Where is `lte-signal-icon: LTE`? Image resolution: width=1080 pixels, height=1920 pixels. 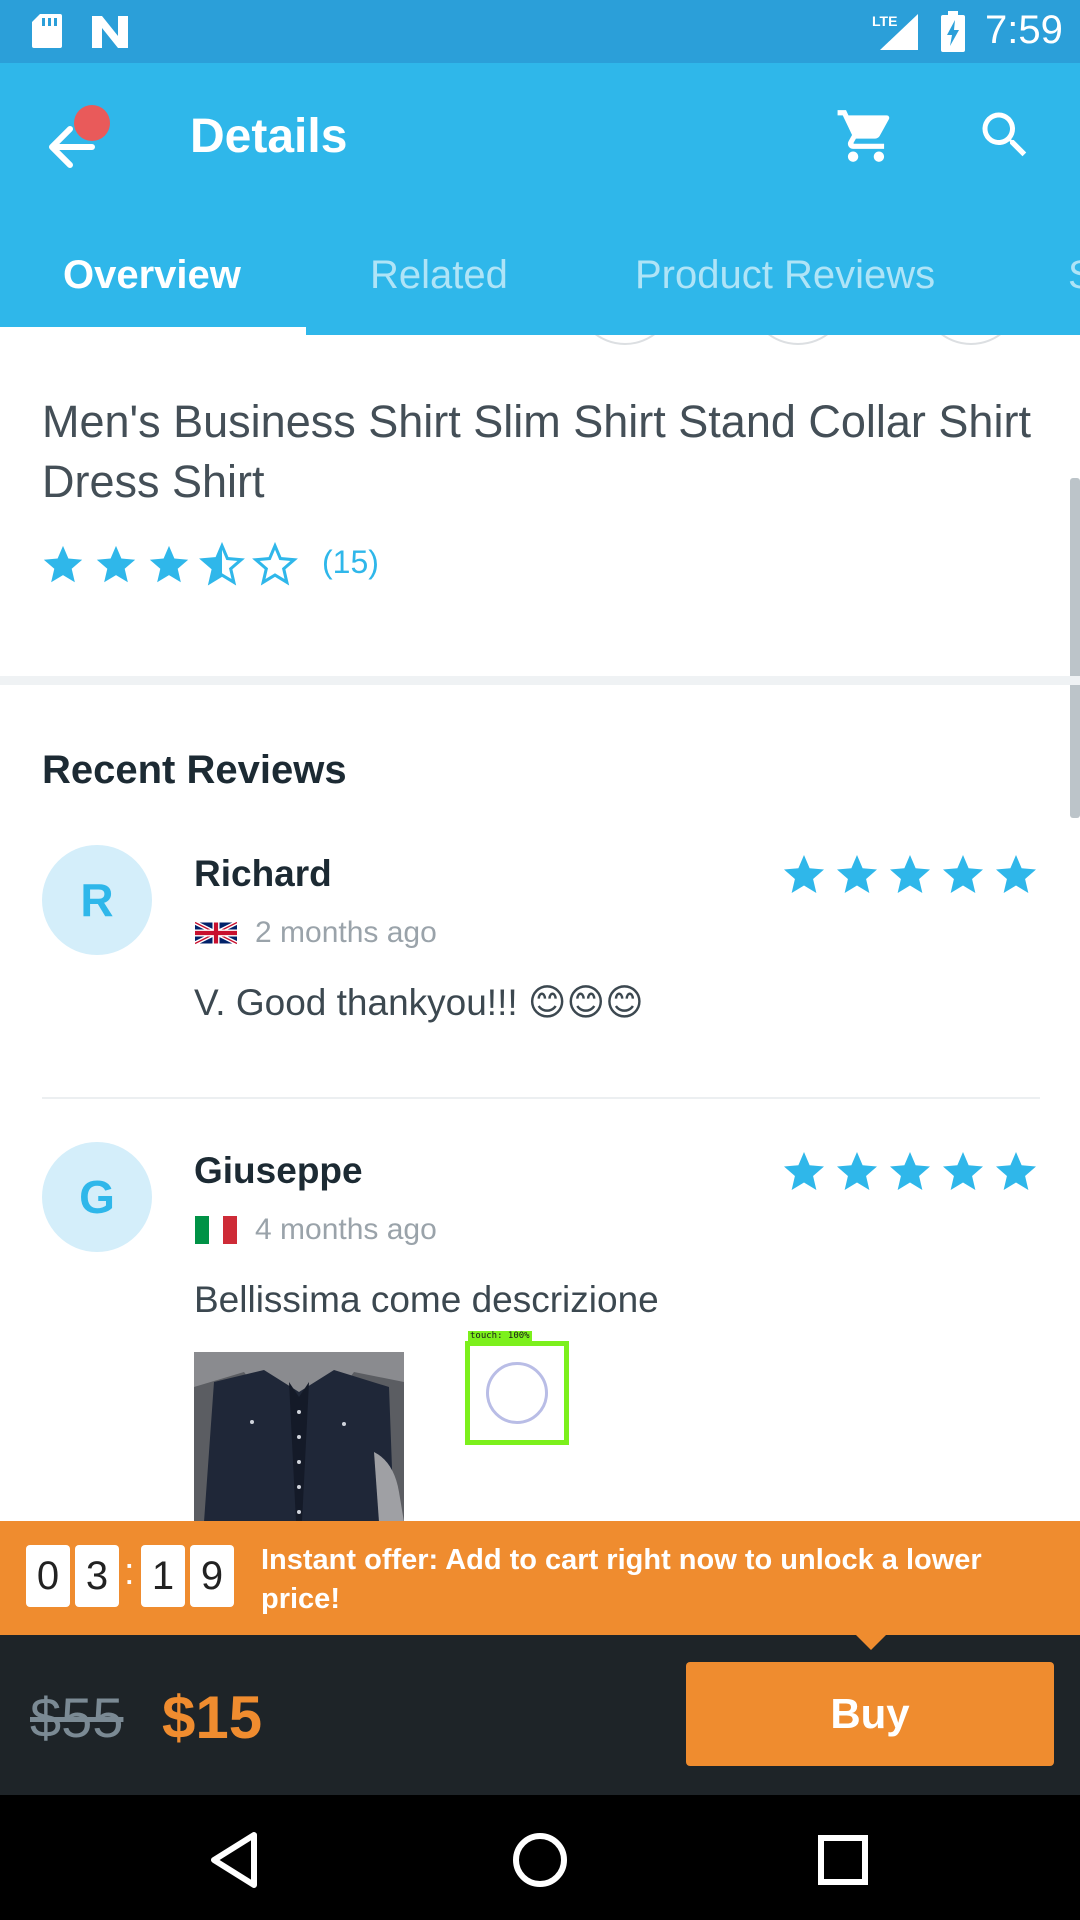
lte-signal-icon: LTE is located at coordinates (895, 31).